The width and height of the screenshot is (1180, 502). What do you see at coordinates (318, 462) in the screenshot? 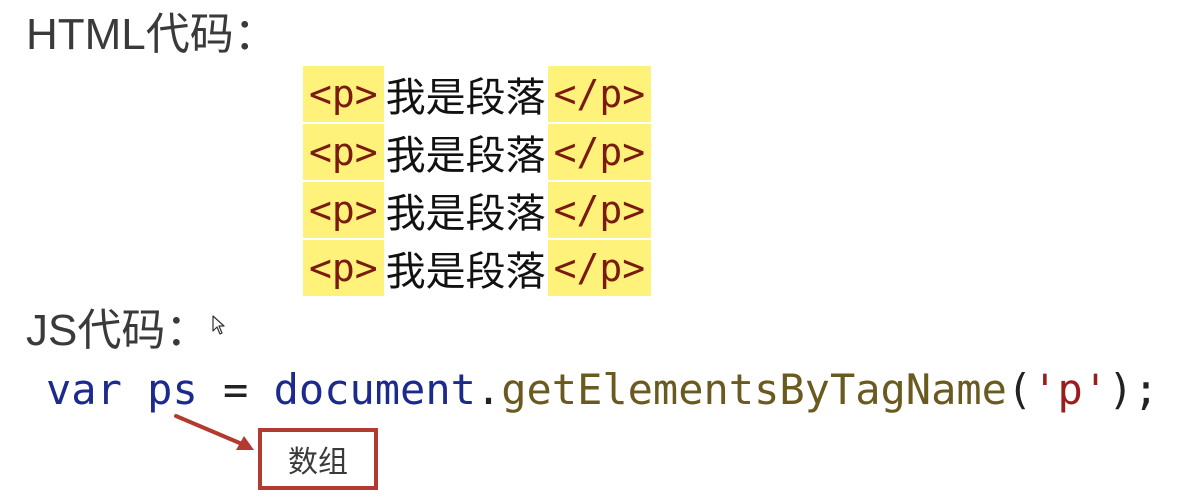
I see `array-label: 数组` at bounding box center [318, 462].